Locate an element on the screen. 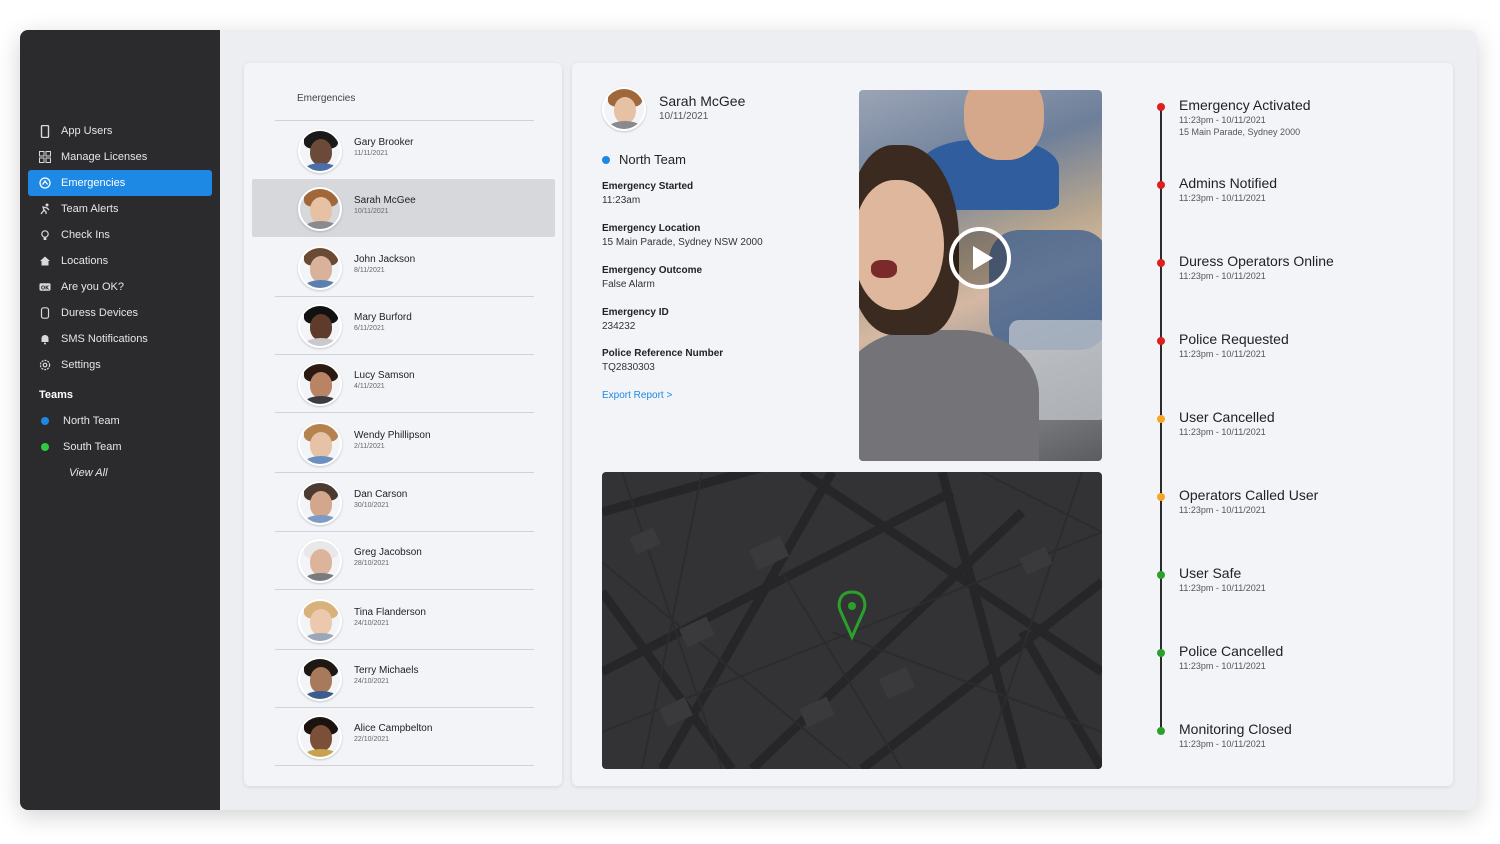  play-icon is located at coordinates (980, 258).